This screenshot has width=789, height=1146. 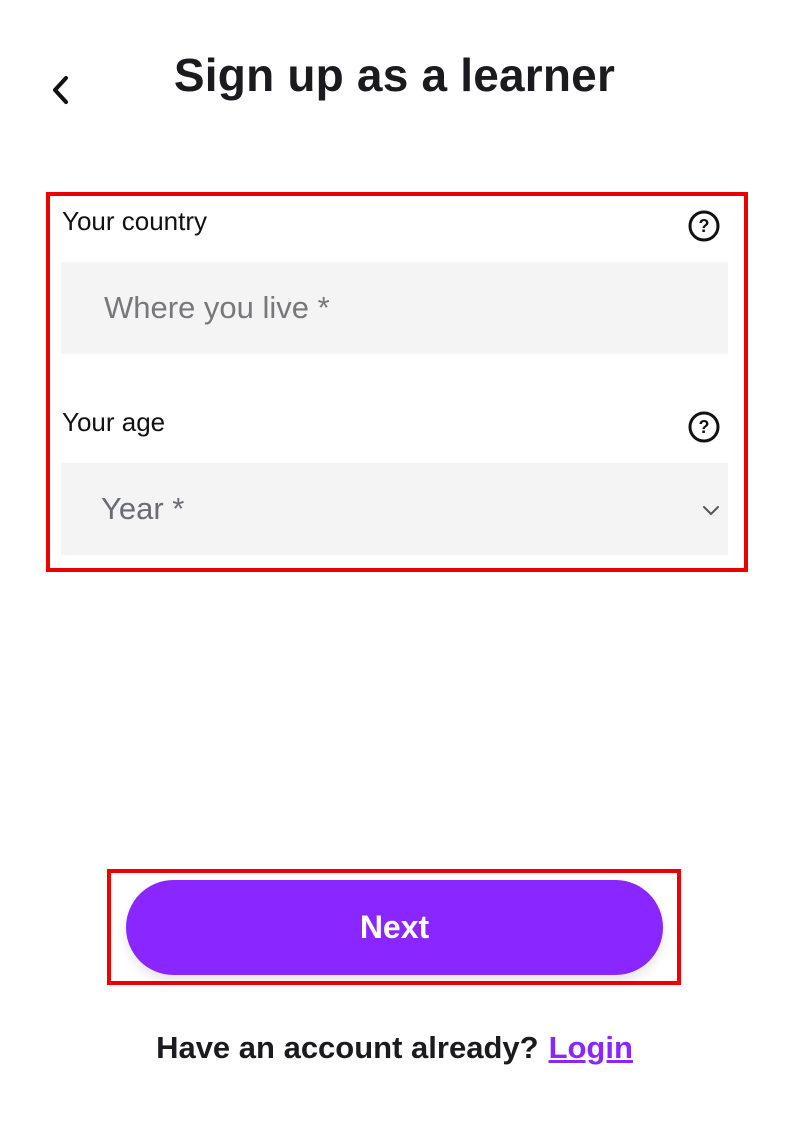 I want to click on age-year-value: Year *, so click(x=143, y=508).